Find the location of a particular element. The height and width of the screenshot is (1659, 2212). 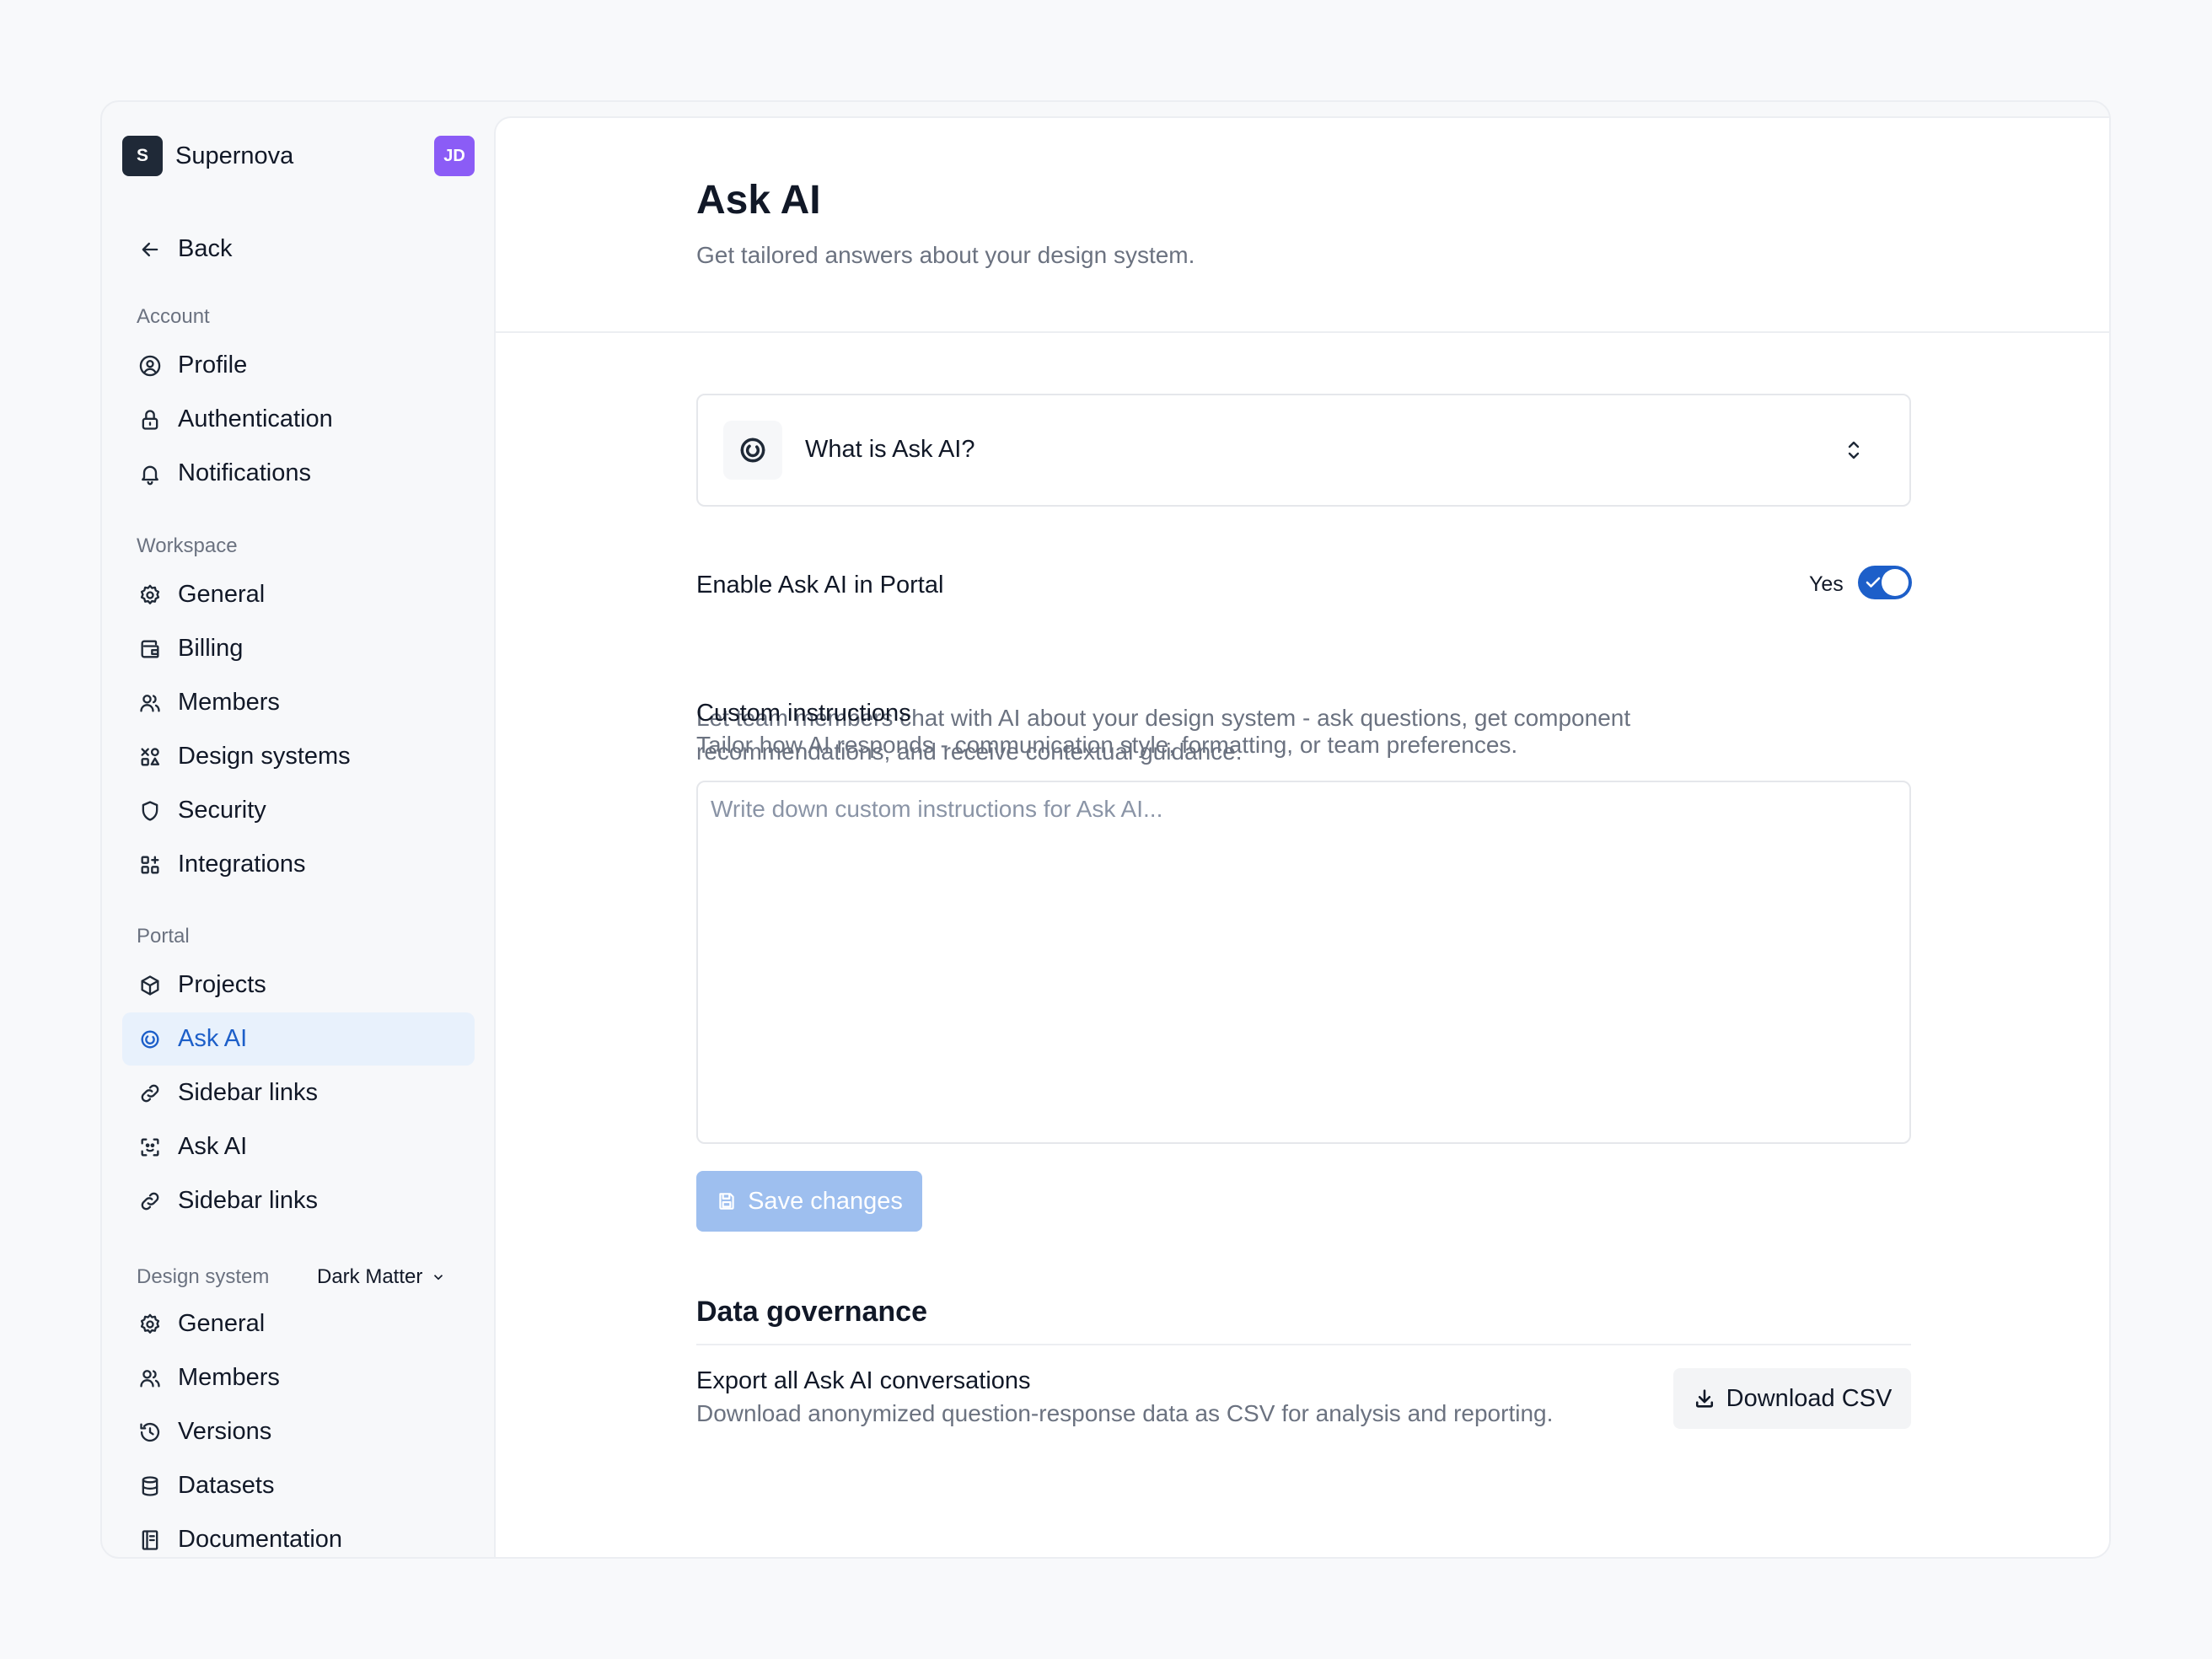

sidebar-item-projects: Projects is located at coordinates (298, 985).